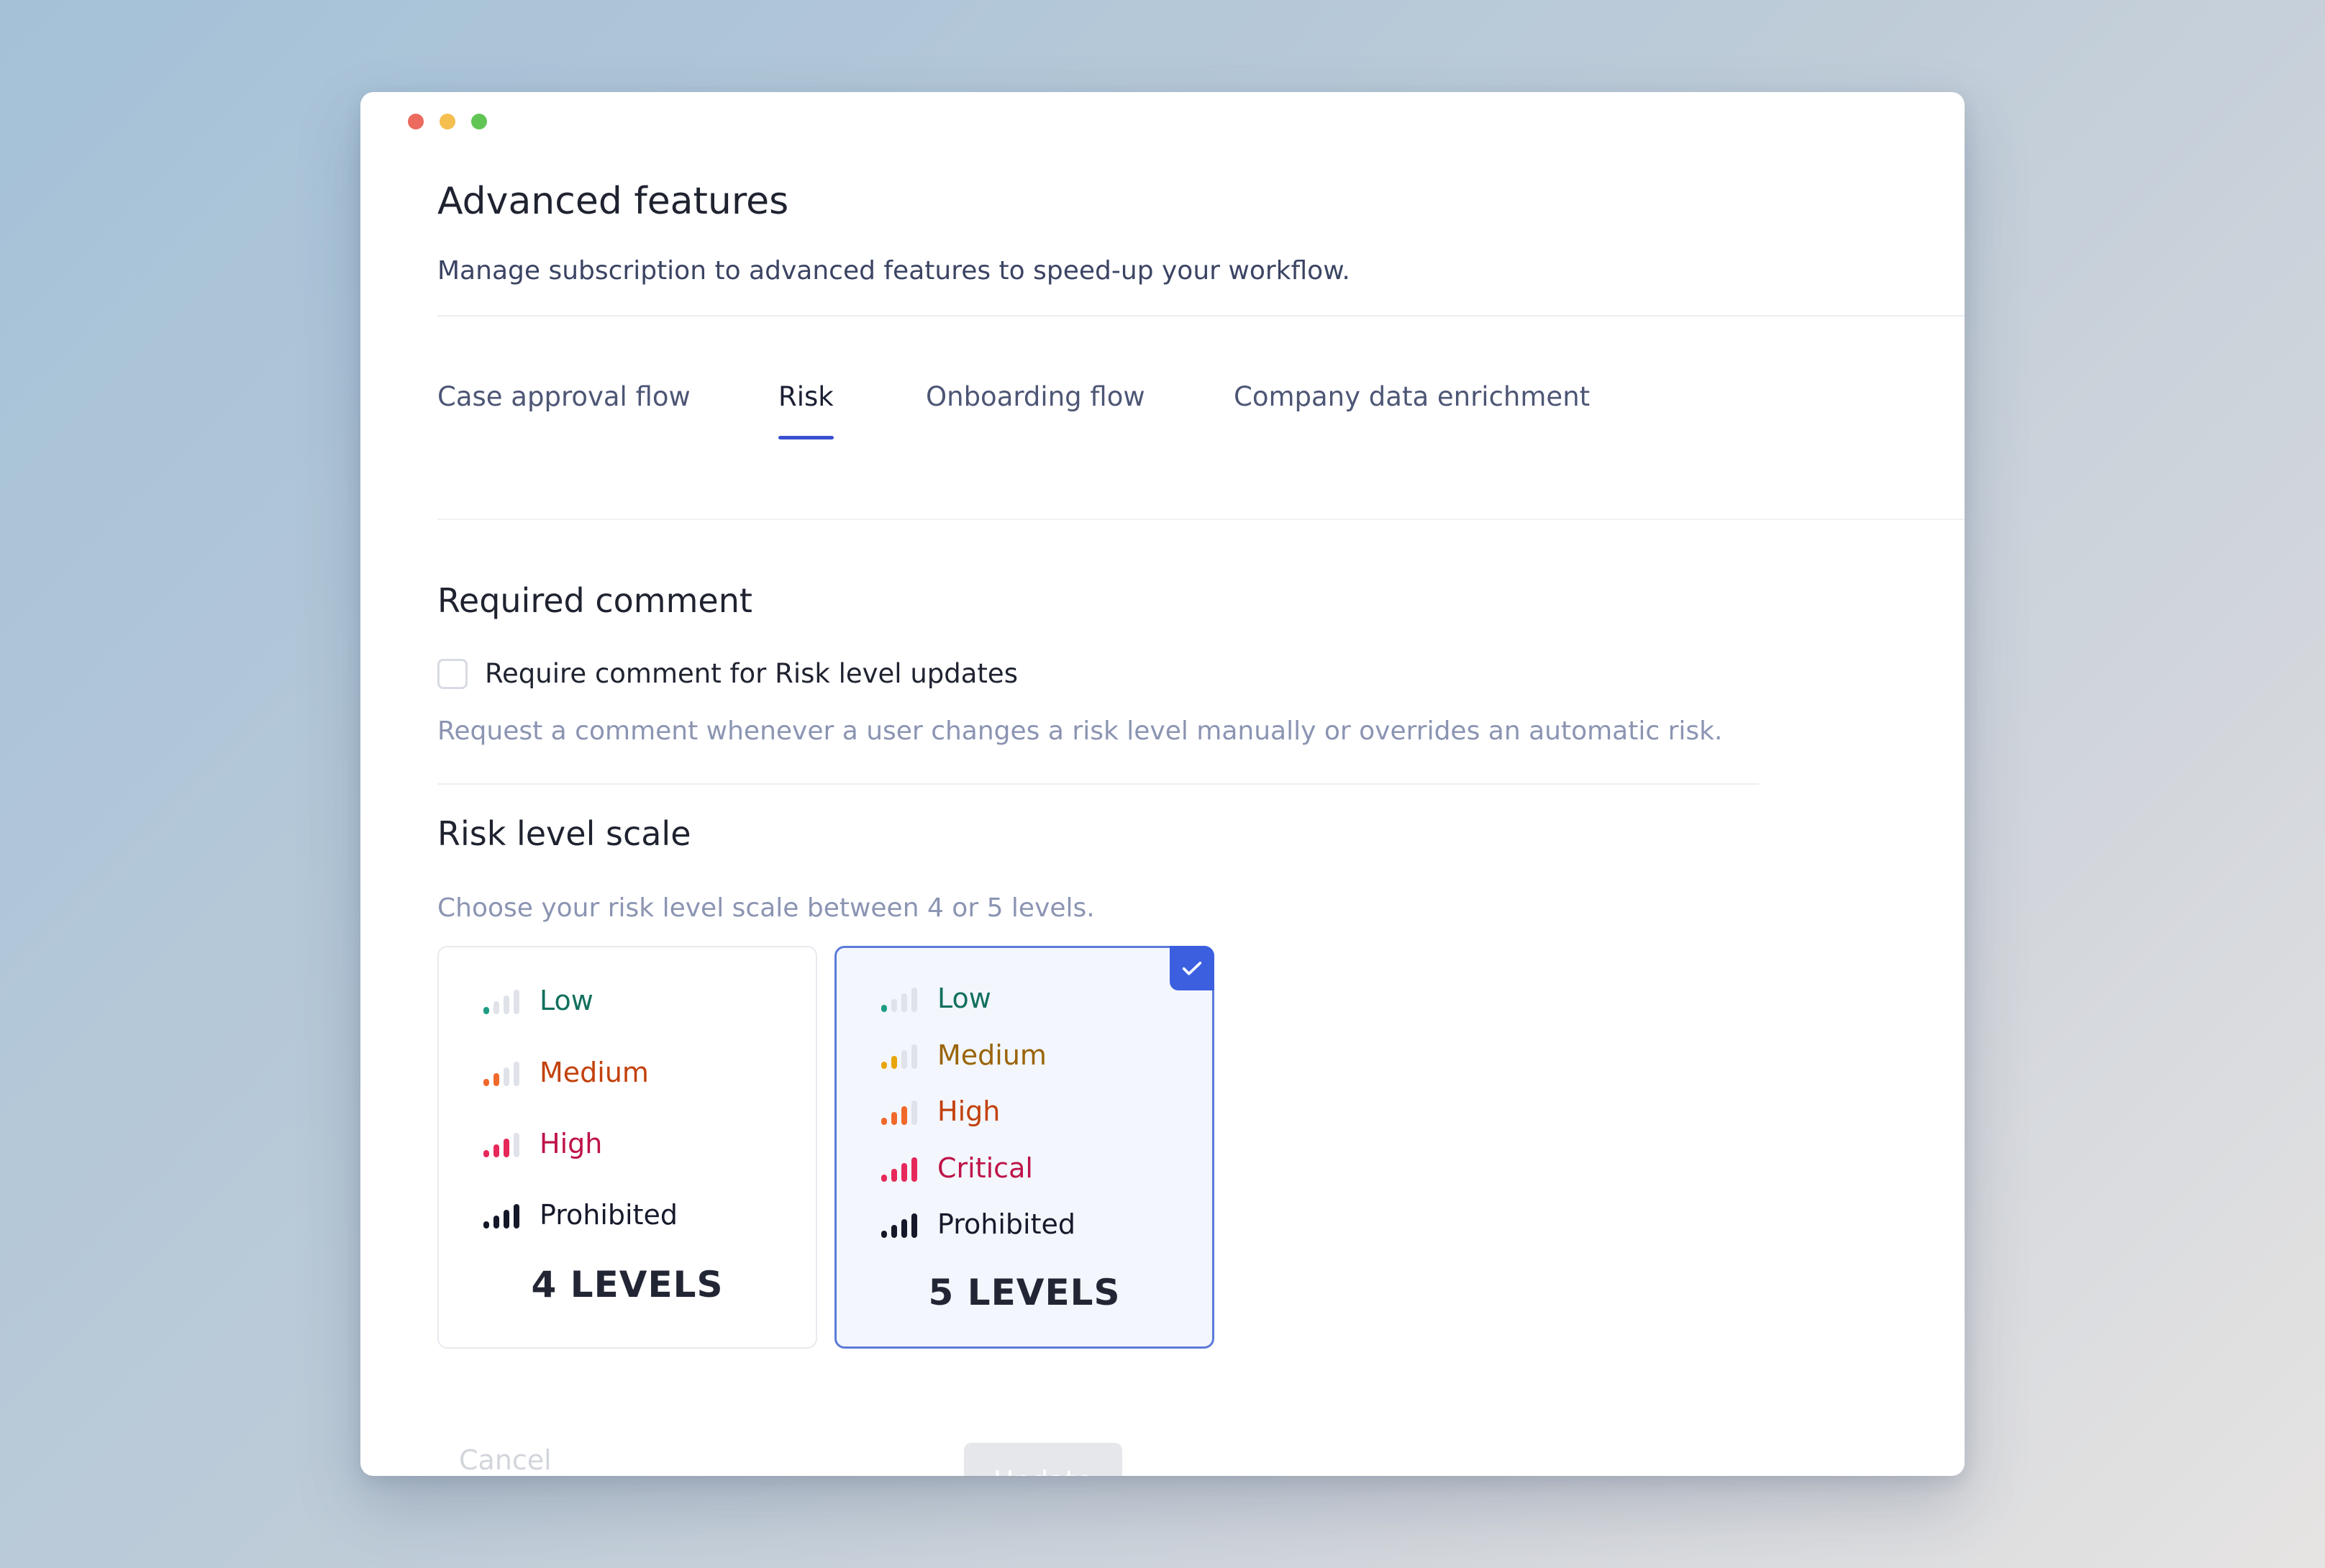  I want to click on require-comment-label: Require comment for Risk level updates, so click(751, 674).